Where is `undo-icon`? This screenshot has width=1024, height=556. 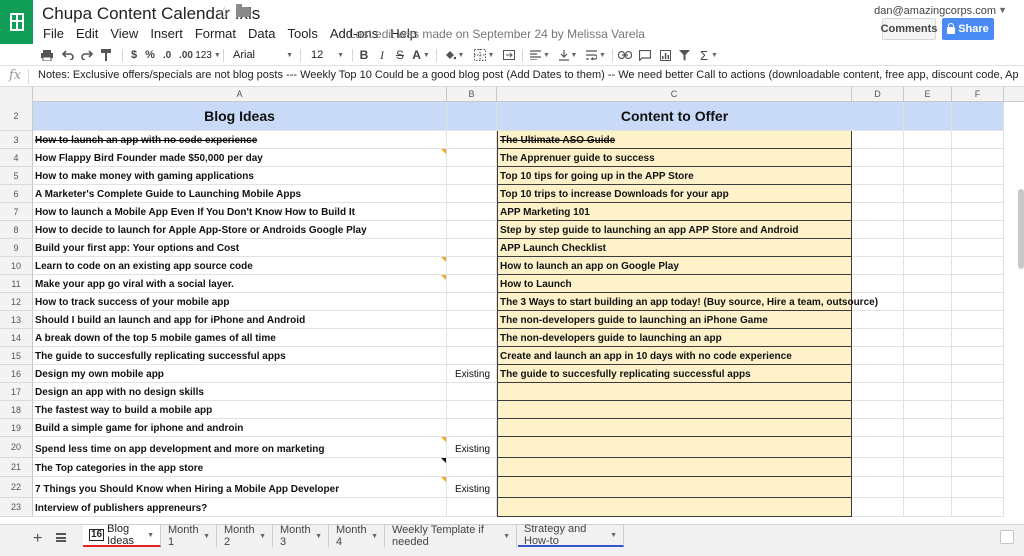 undo-icon is located at coordinates (68, 55).